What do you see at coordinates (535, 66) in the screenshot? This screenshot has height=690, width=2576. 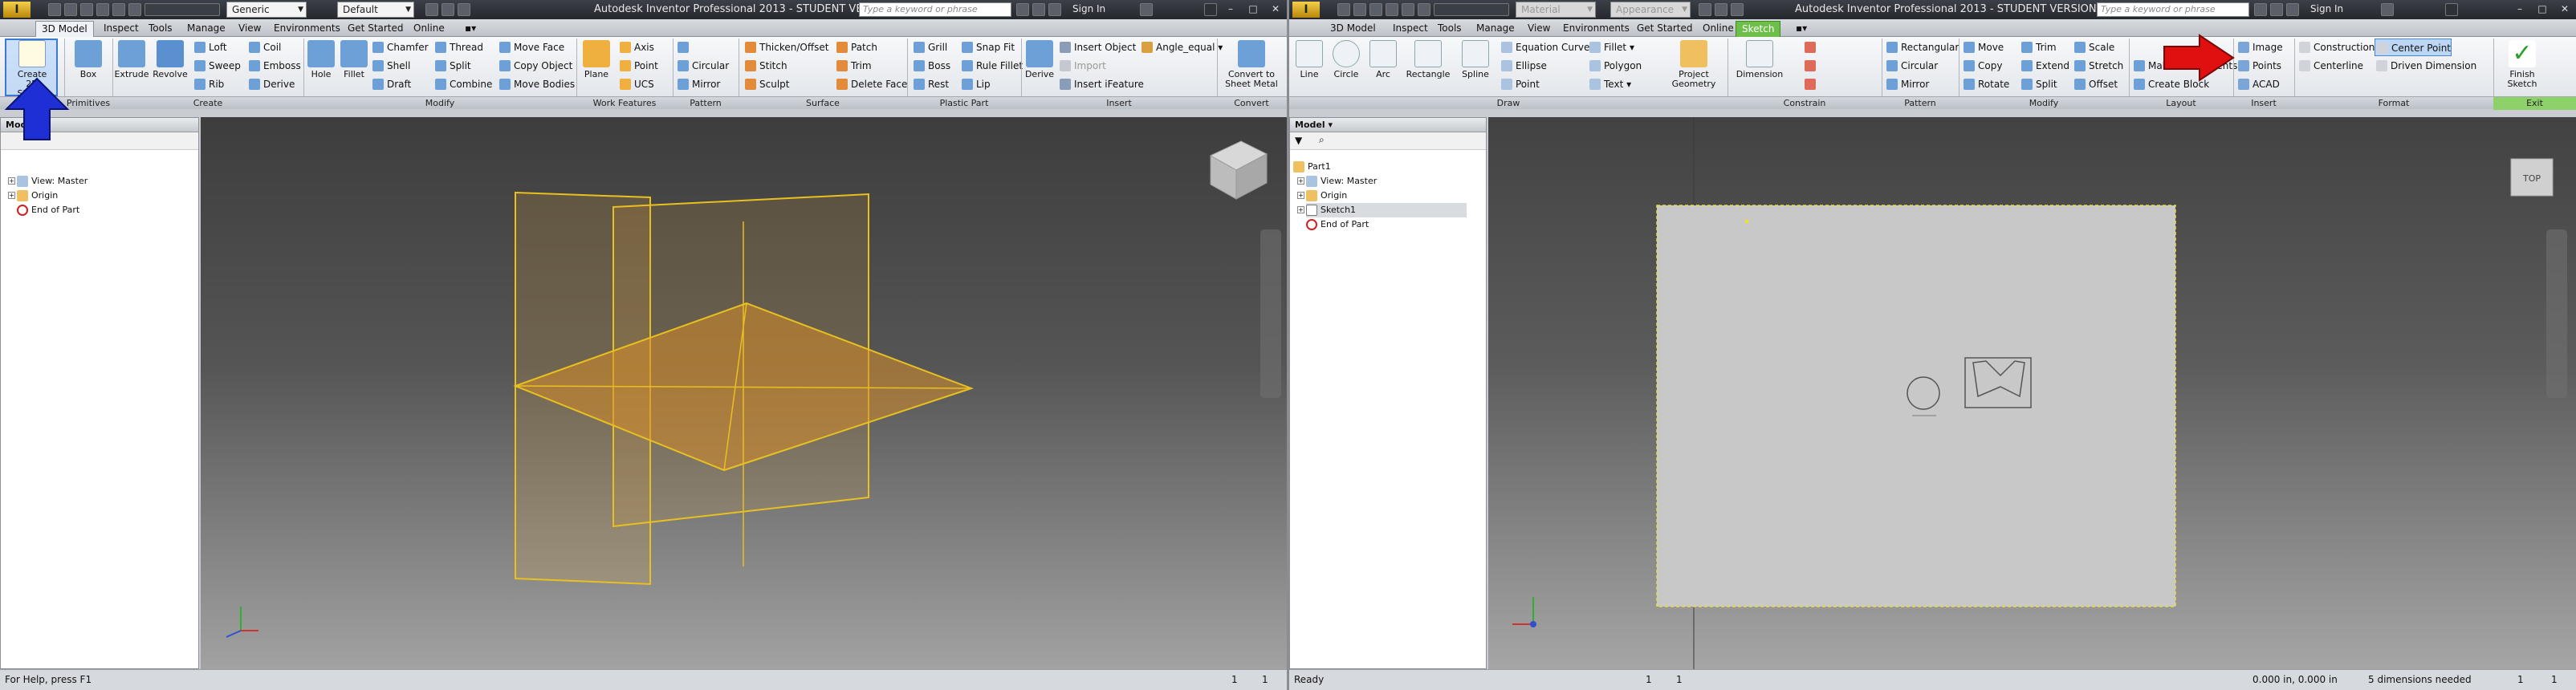 I see `copy-object-button: Copy Object` at bounding box center [535, 66].